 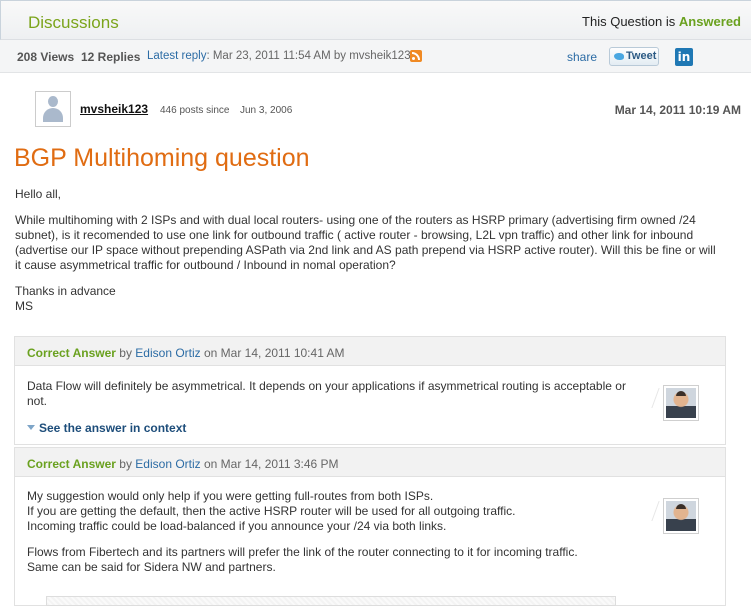 I want to click on see-answer-label: See the answer in context, so click(x=112, y=428).